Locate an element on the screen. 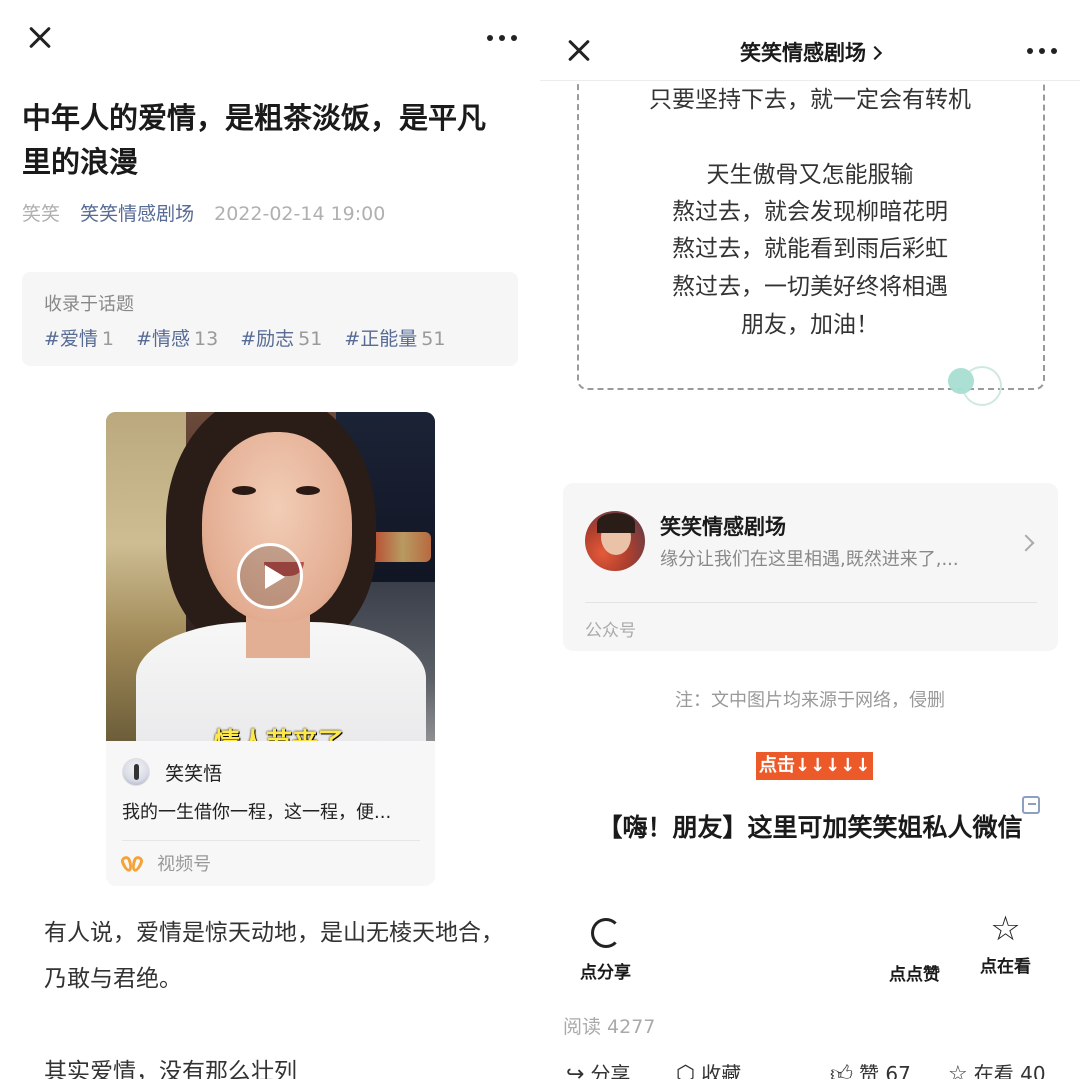 This screenshot has width=1080, height=1079. account-name: 笑笑情感剧场 is located at coordinates (723, 527).